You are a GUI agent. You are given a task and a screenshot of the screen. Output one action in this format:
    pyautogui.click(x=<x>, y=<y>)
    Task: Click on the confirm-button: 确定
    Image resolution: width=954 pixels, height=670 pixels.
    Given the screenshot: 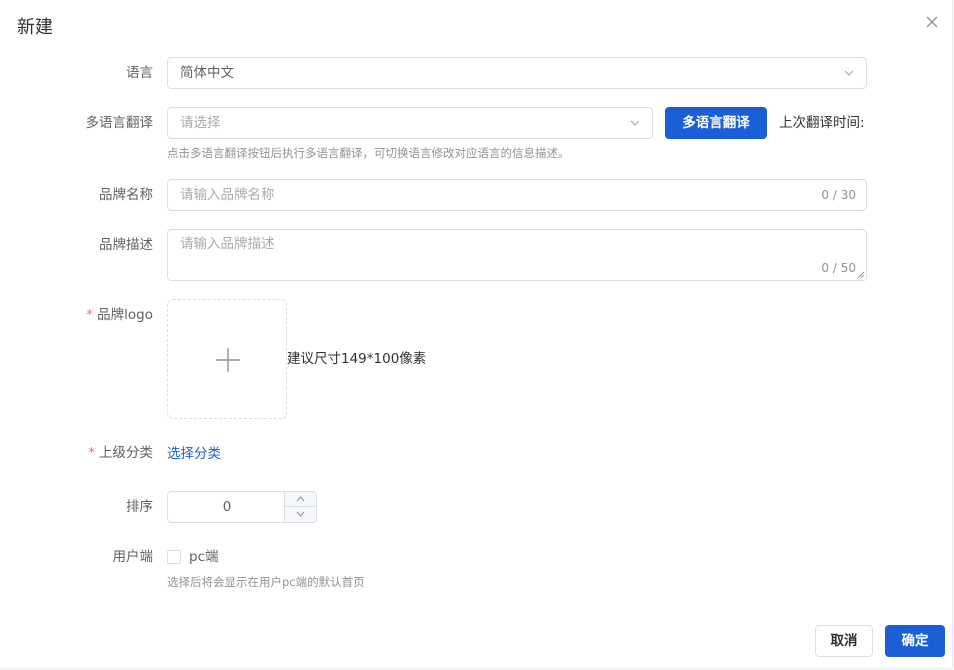 What is the action you would take?
    pyautogui.click(x=915, y=641)
    